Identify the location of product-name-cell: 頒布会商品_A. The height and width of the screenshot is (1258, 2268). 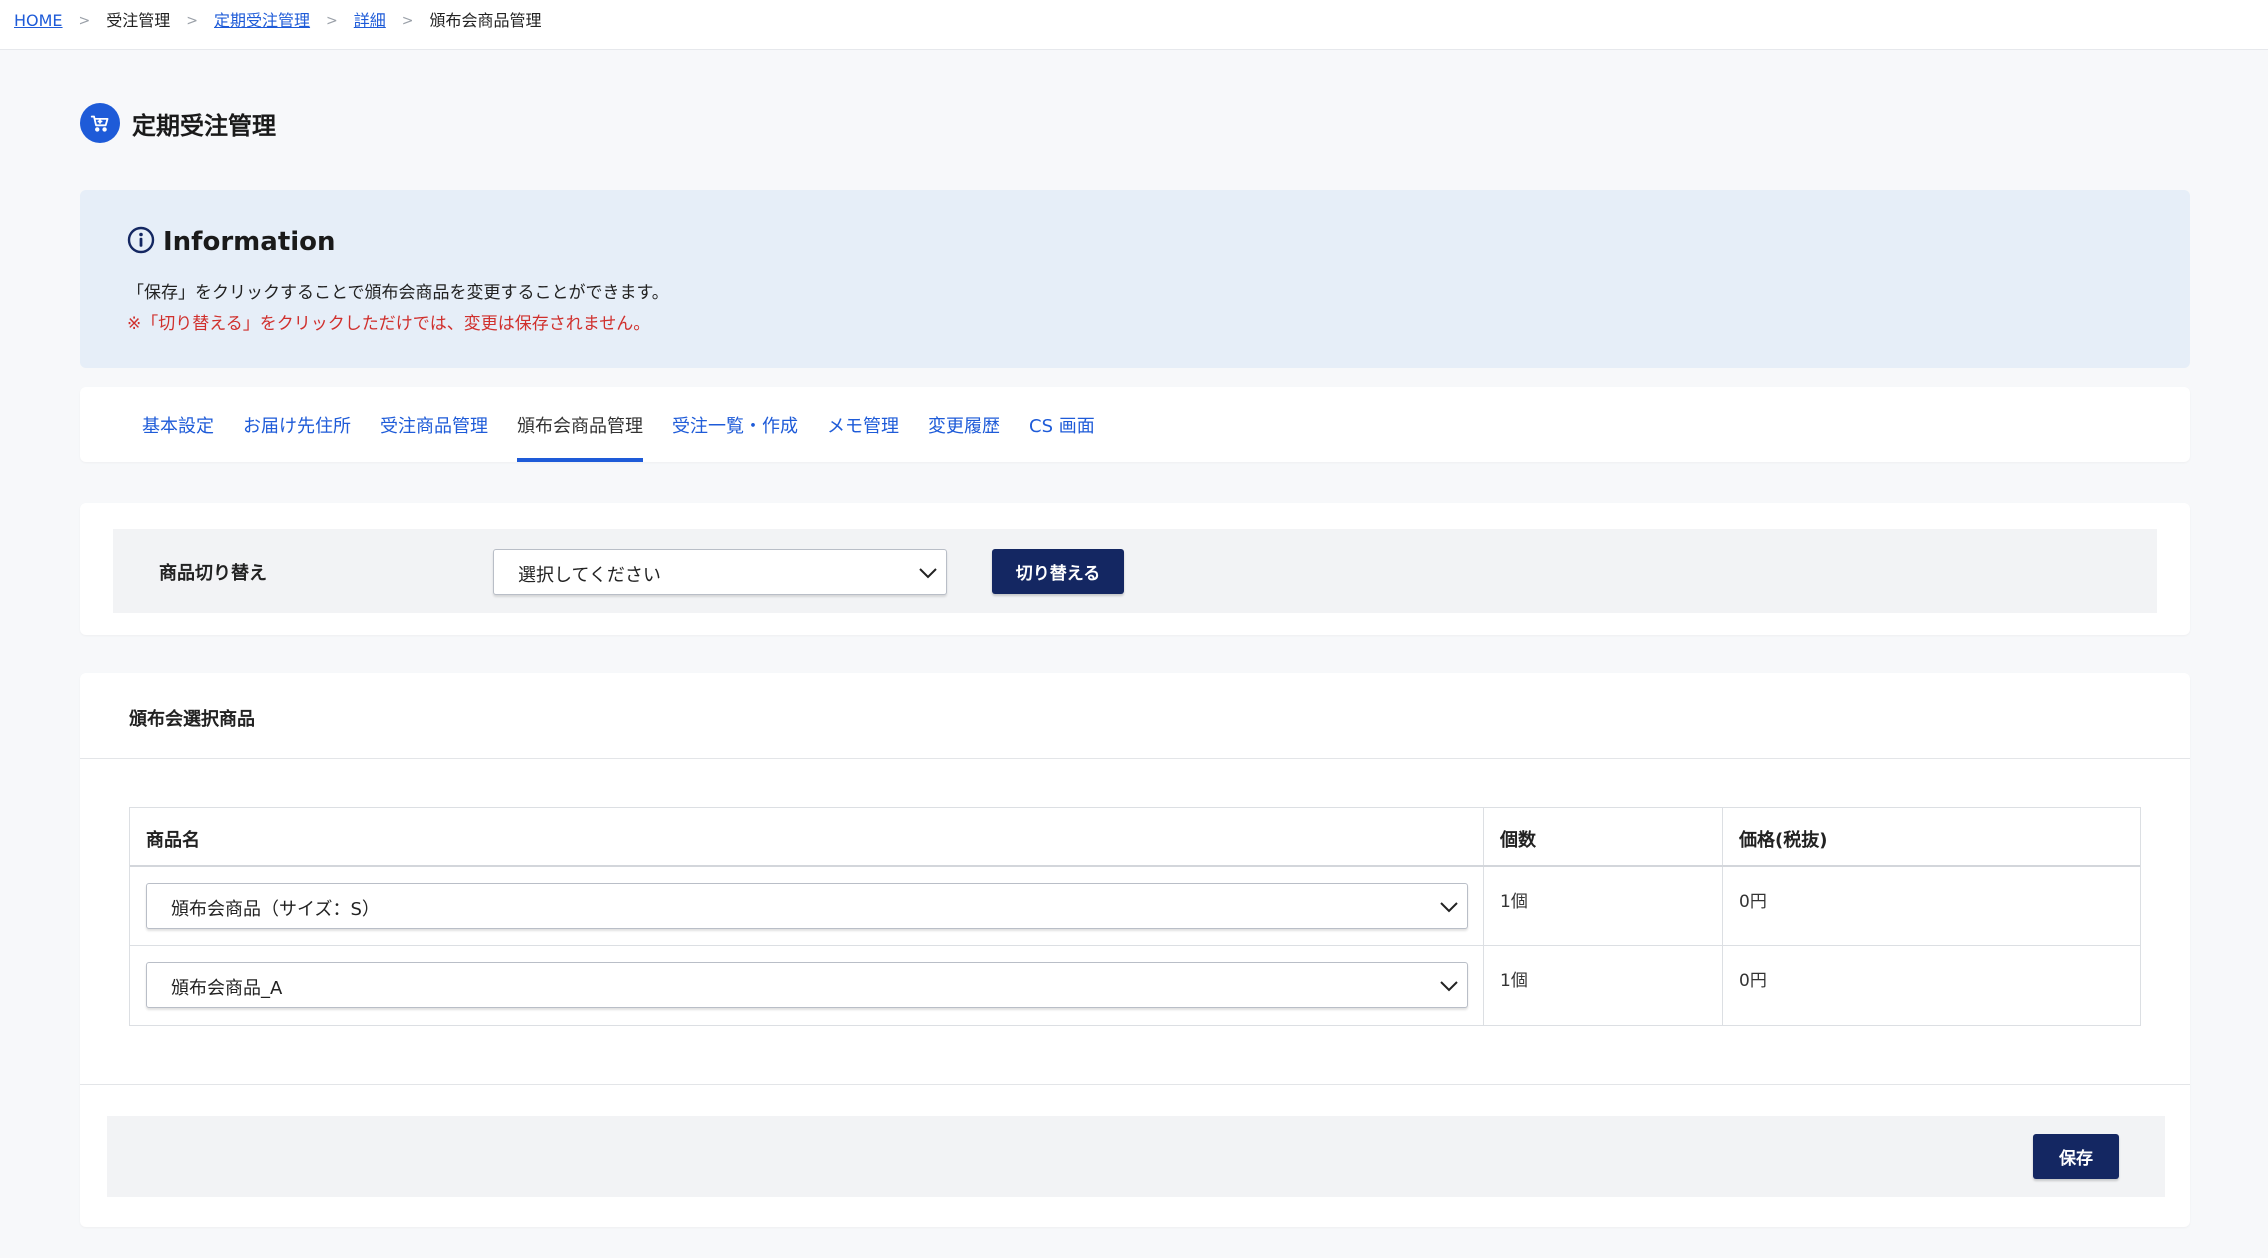
(807, 985).